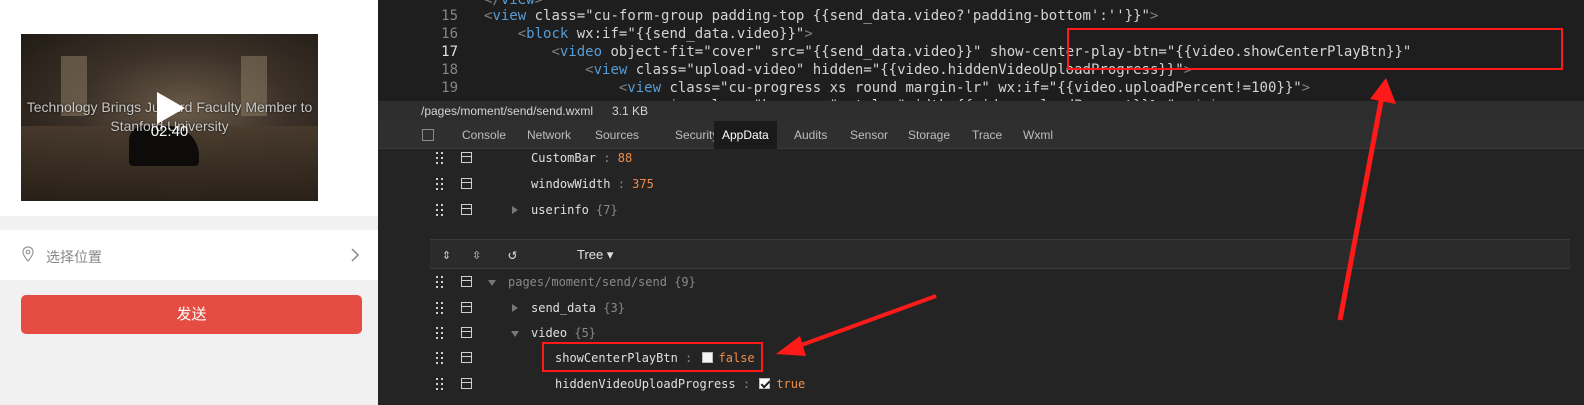 The image size is (1584, 405). Describe the element at coordinates (449, 70) in the screenshot. I see `line-number: 18` at that location.